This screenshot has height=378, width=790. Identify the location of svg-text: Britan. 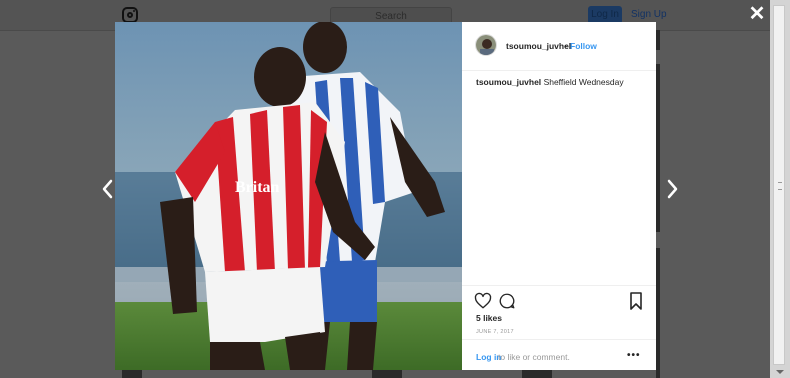
(257, 187).